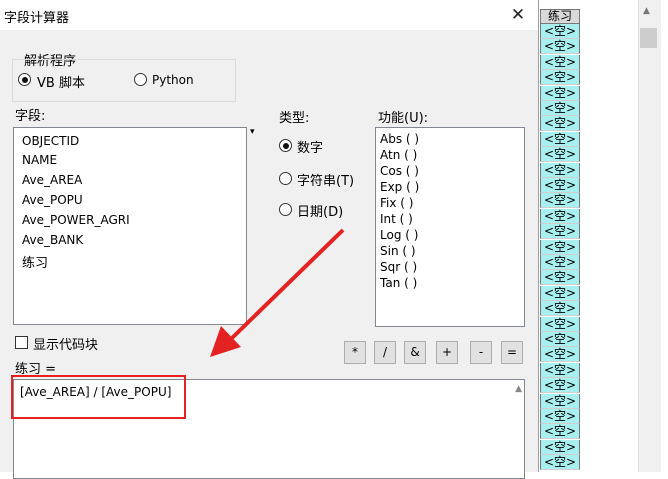 Image resolution: width=668 pixels, height=479 pixels. I want to click on scroll-up-arrow-icon: ▲, so click(646, 11).